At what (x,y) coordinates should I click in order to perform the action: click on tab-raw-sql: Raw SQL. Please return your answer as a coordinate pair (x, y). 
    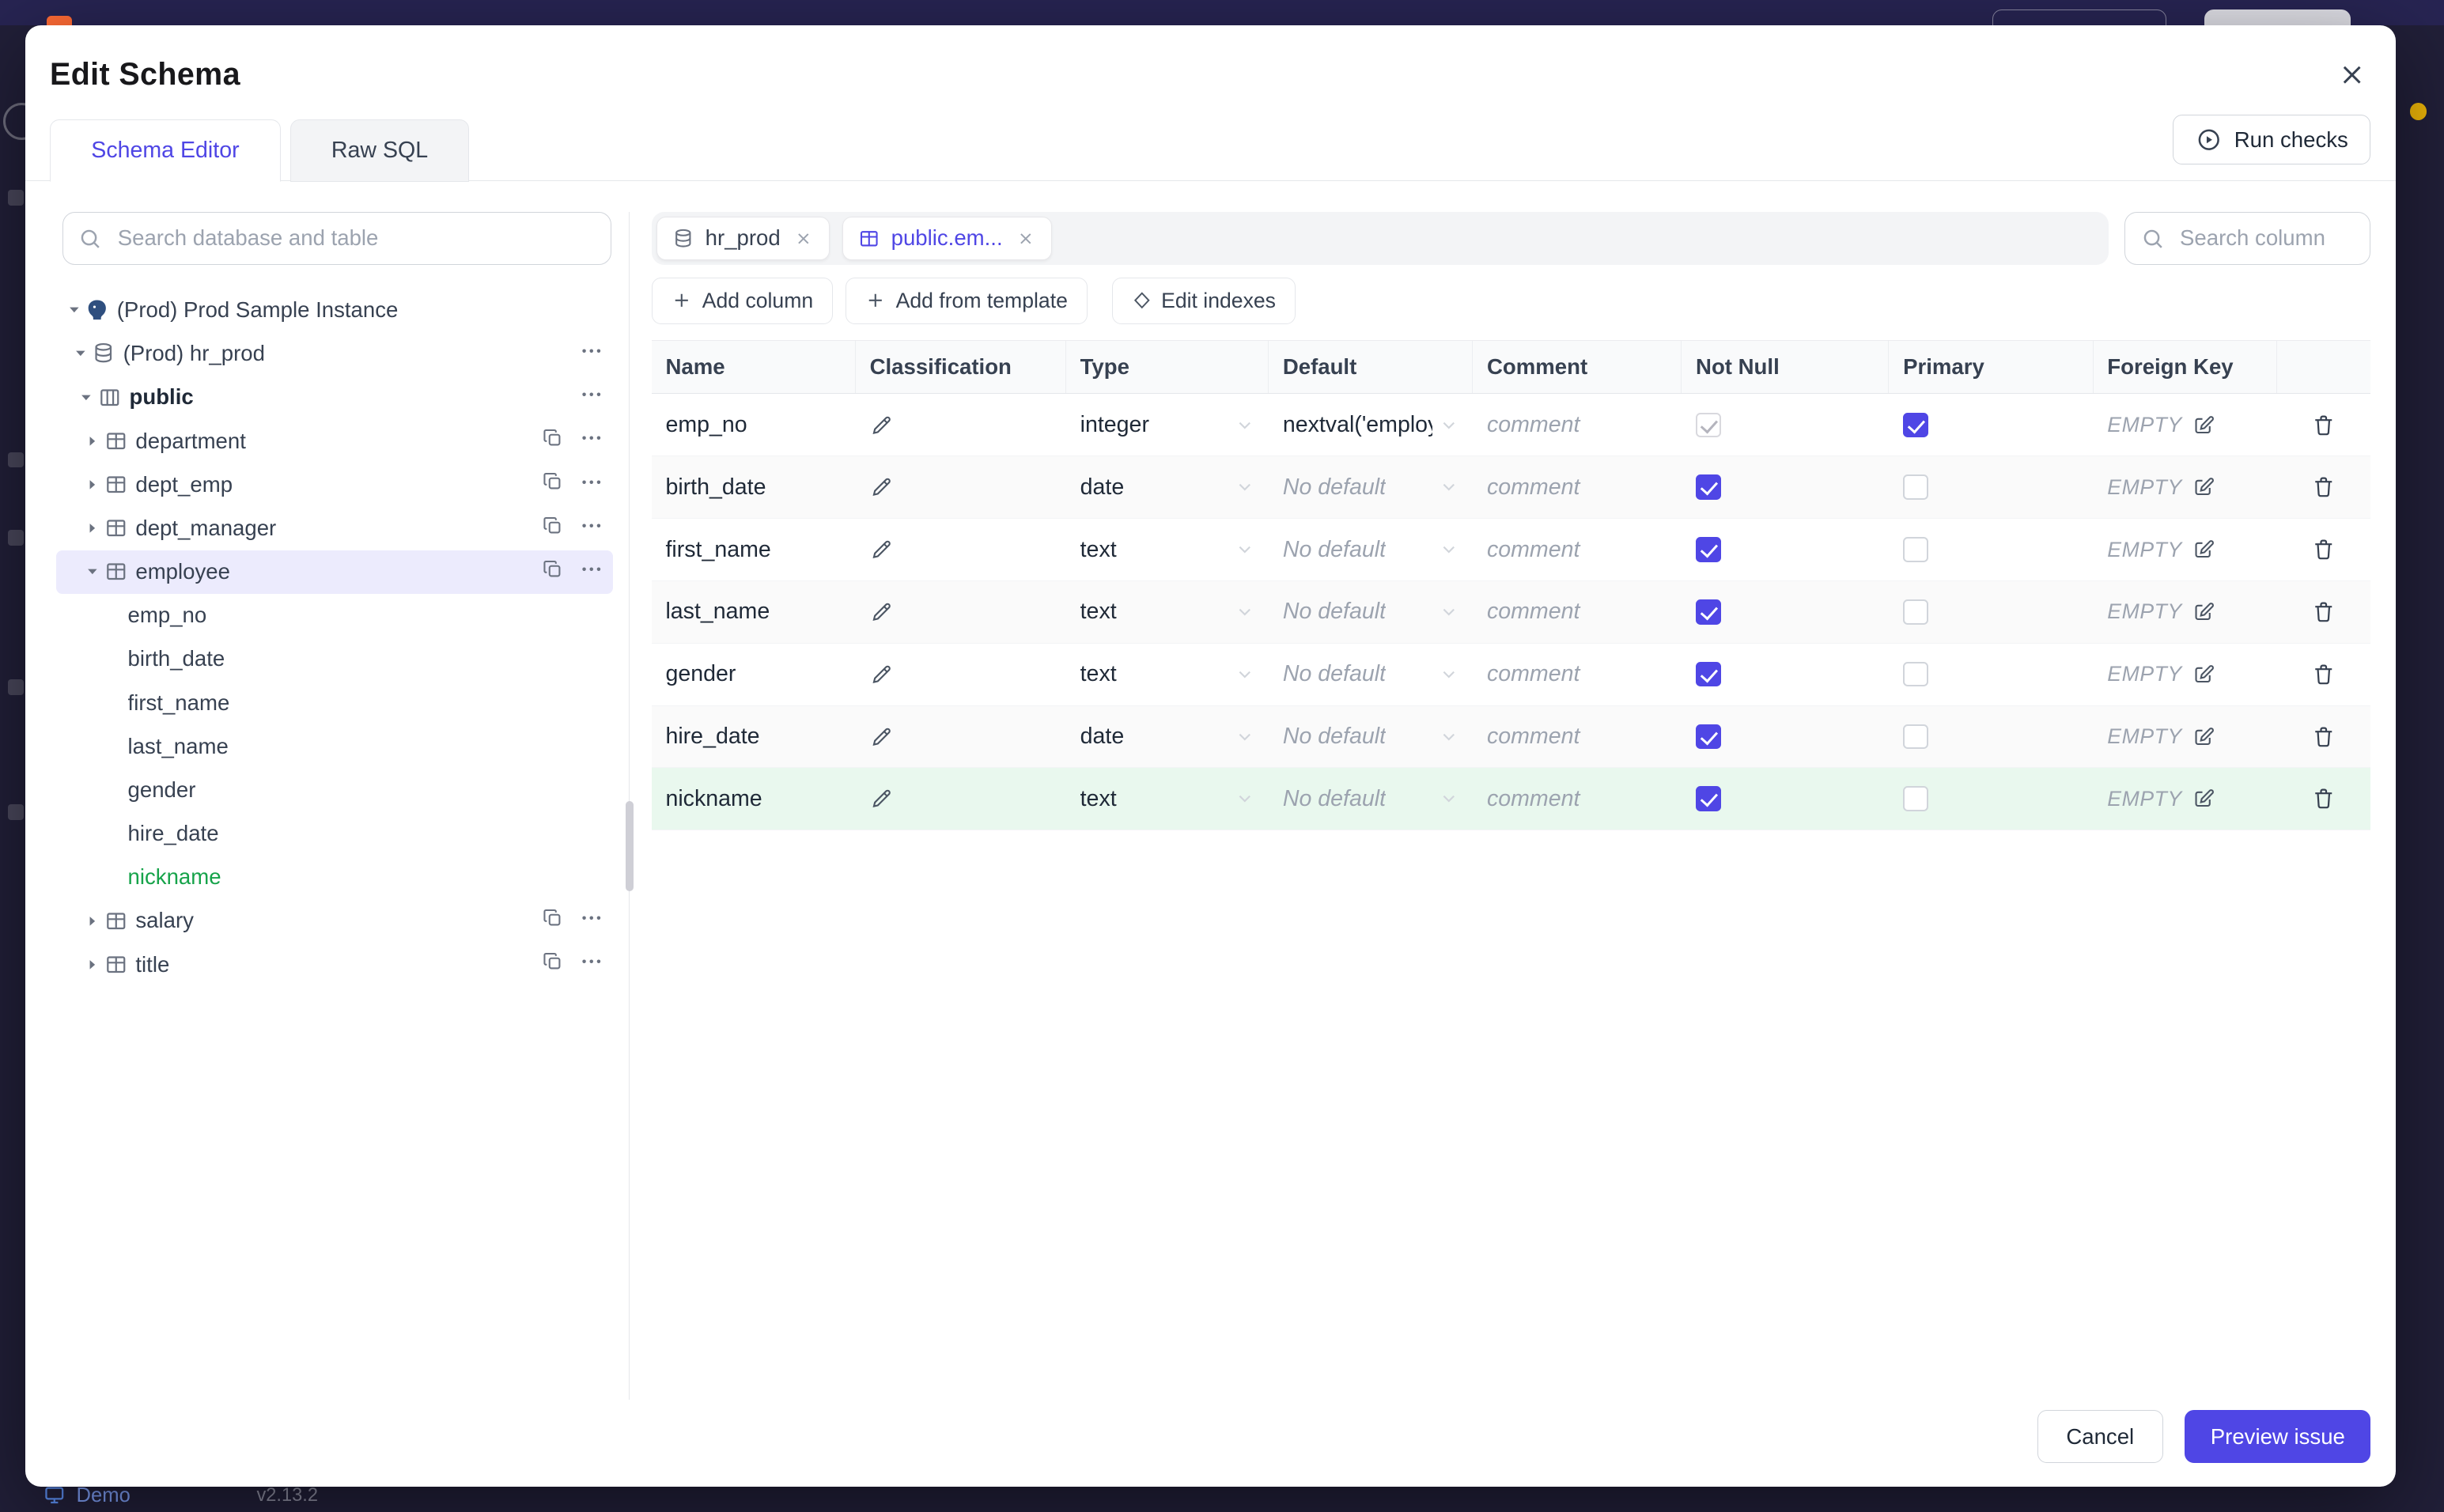
    Looking at the image, I should click on (379, 151).